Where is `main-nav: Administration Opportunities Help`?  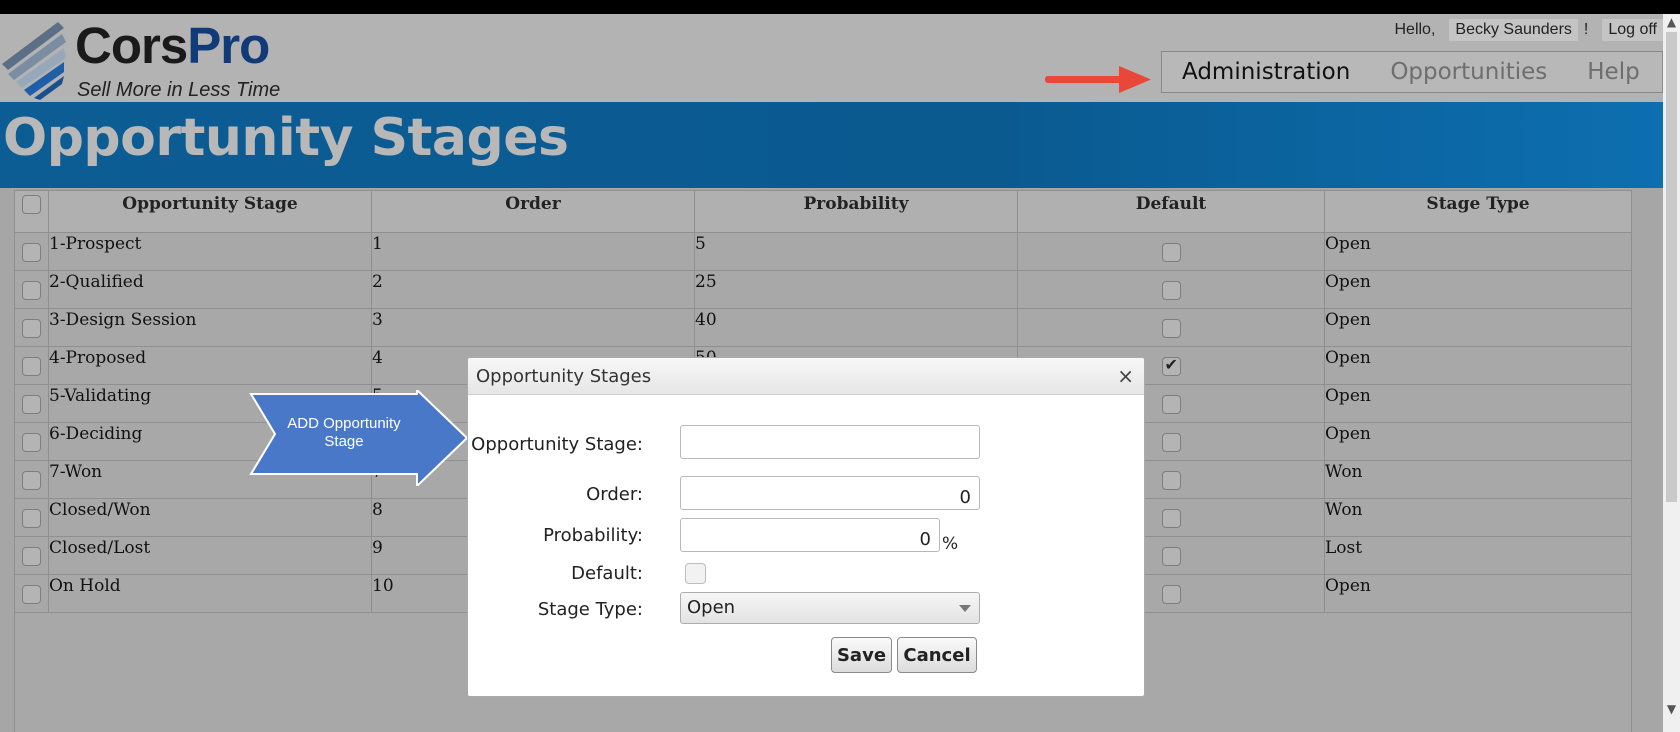 main-nav: Administration Opportunities Help is located at coordinates (1412, 72).